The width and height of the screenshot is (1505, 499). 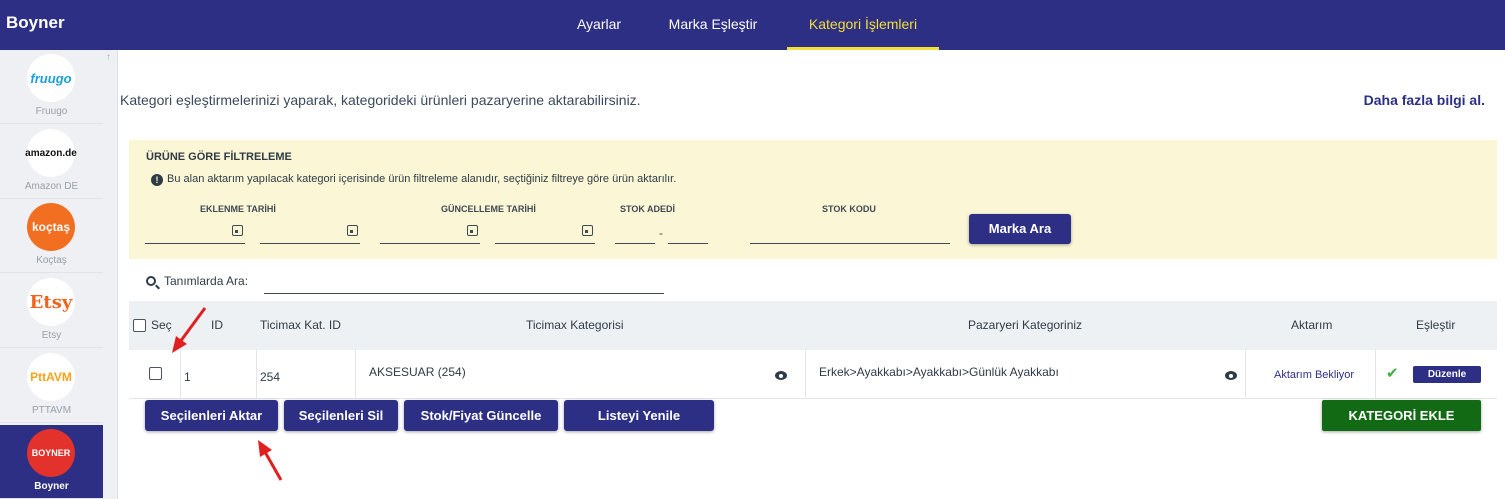 I want to click on sidebar-item-etsy: Etsy Etsy, so click(x=51, y=311).